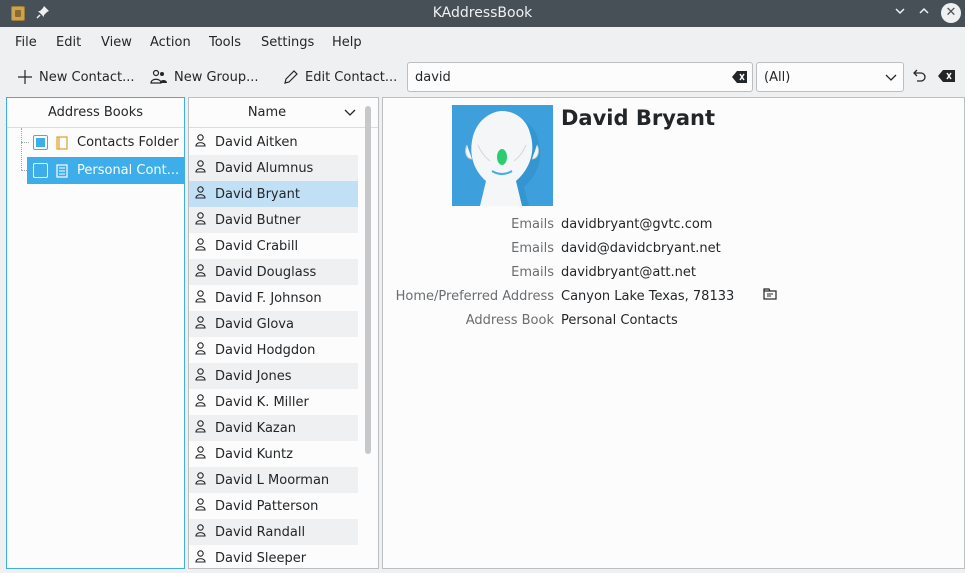 This screenshot has width=965, height=573. What do you see at coordinates (266, 272) in the screenshot?
I see `contact-list-item-name: David Douglass` at bounding box center [266, 272].